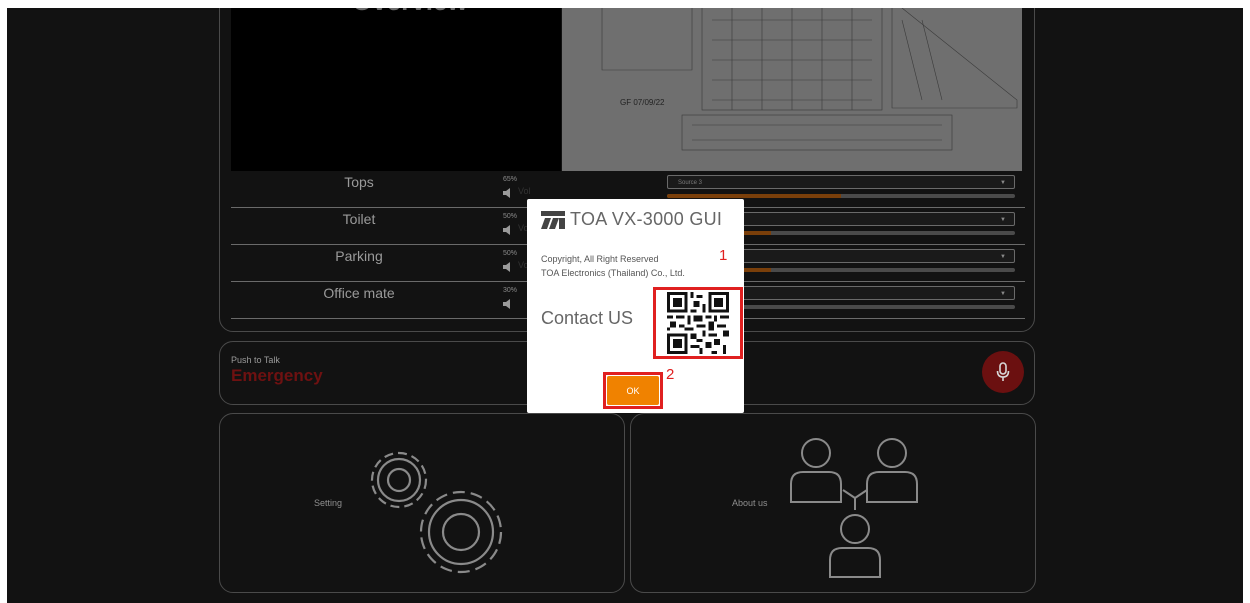  What do you see at coordinates (553, 220) in the screenshot?
I see `toa-logo-icon` at bounding box center [553, 220].